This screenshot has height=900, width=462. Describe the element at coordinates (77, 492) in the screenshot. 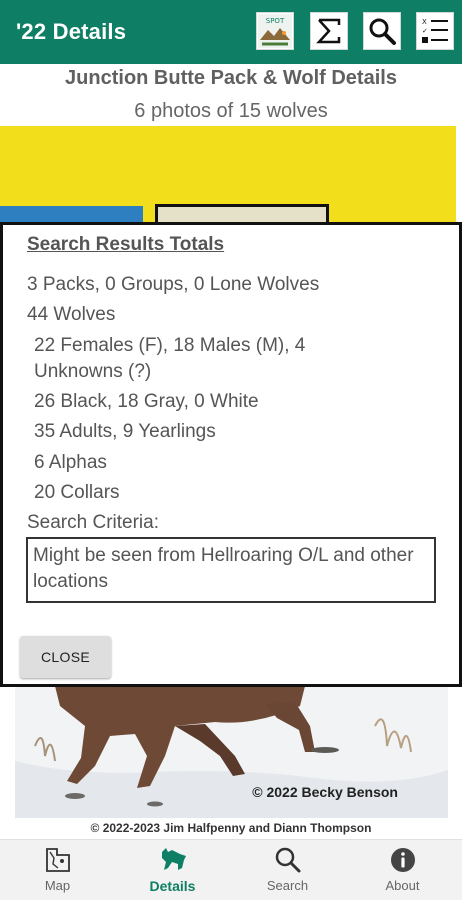

I see `totals-collars: 20 Collars` at that location.